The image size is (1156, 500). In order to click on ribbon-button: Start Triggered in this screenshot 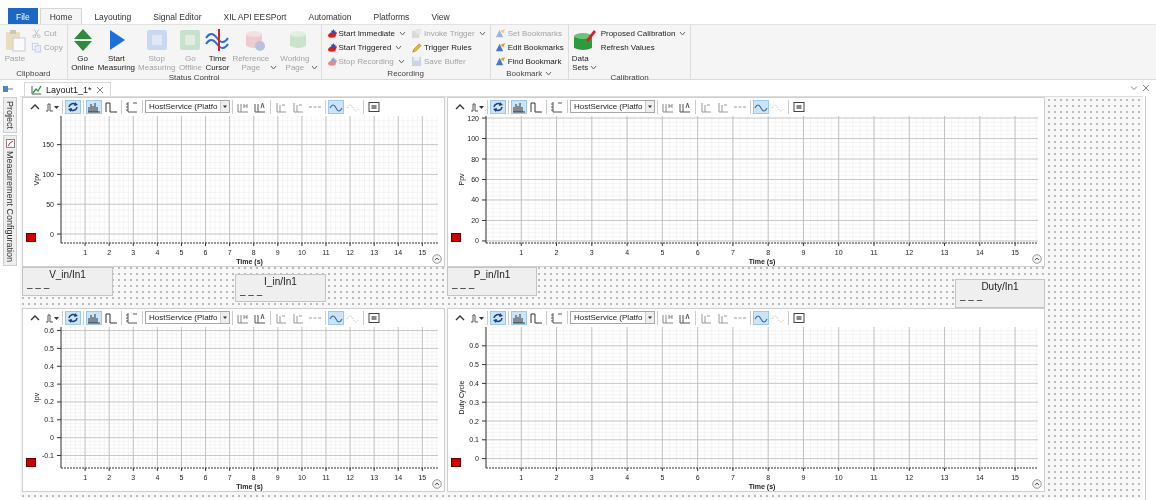, I will do `click(365, 47)`.